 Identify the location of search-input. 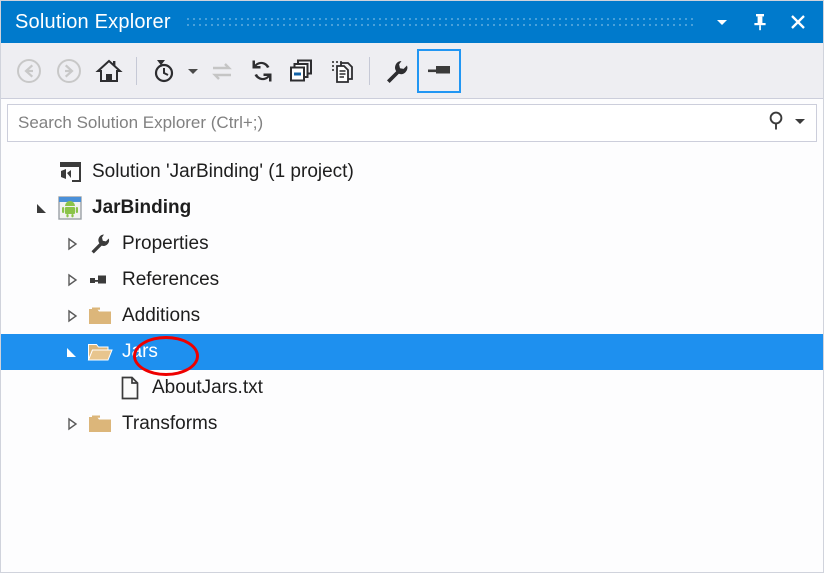
(387, 123).